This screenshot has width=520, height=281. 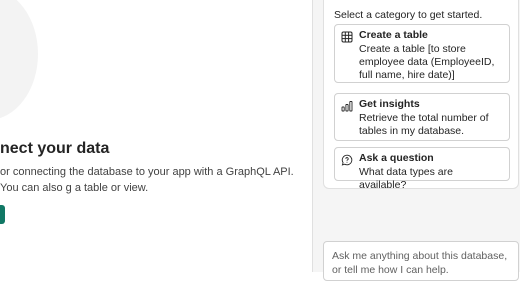 What do you see at coordinates (55, 148) in the screenshot?
I see `connect-title: nect your data` at bounding box center [55, 148].